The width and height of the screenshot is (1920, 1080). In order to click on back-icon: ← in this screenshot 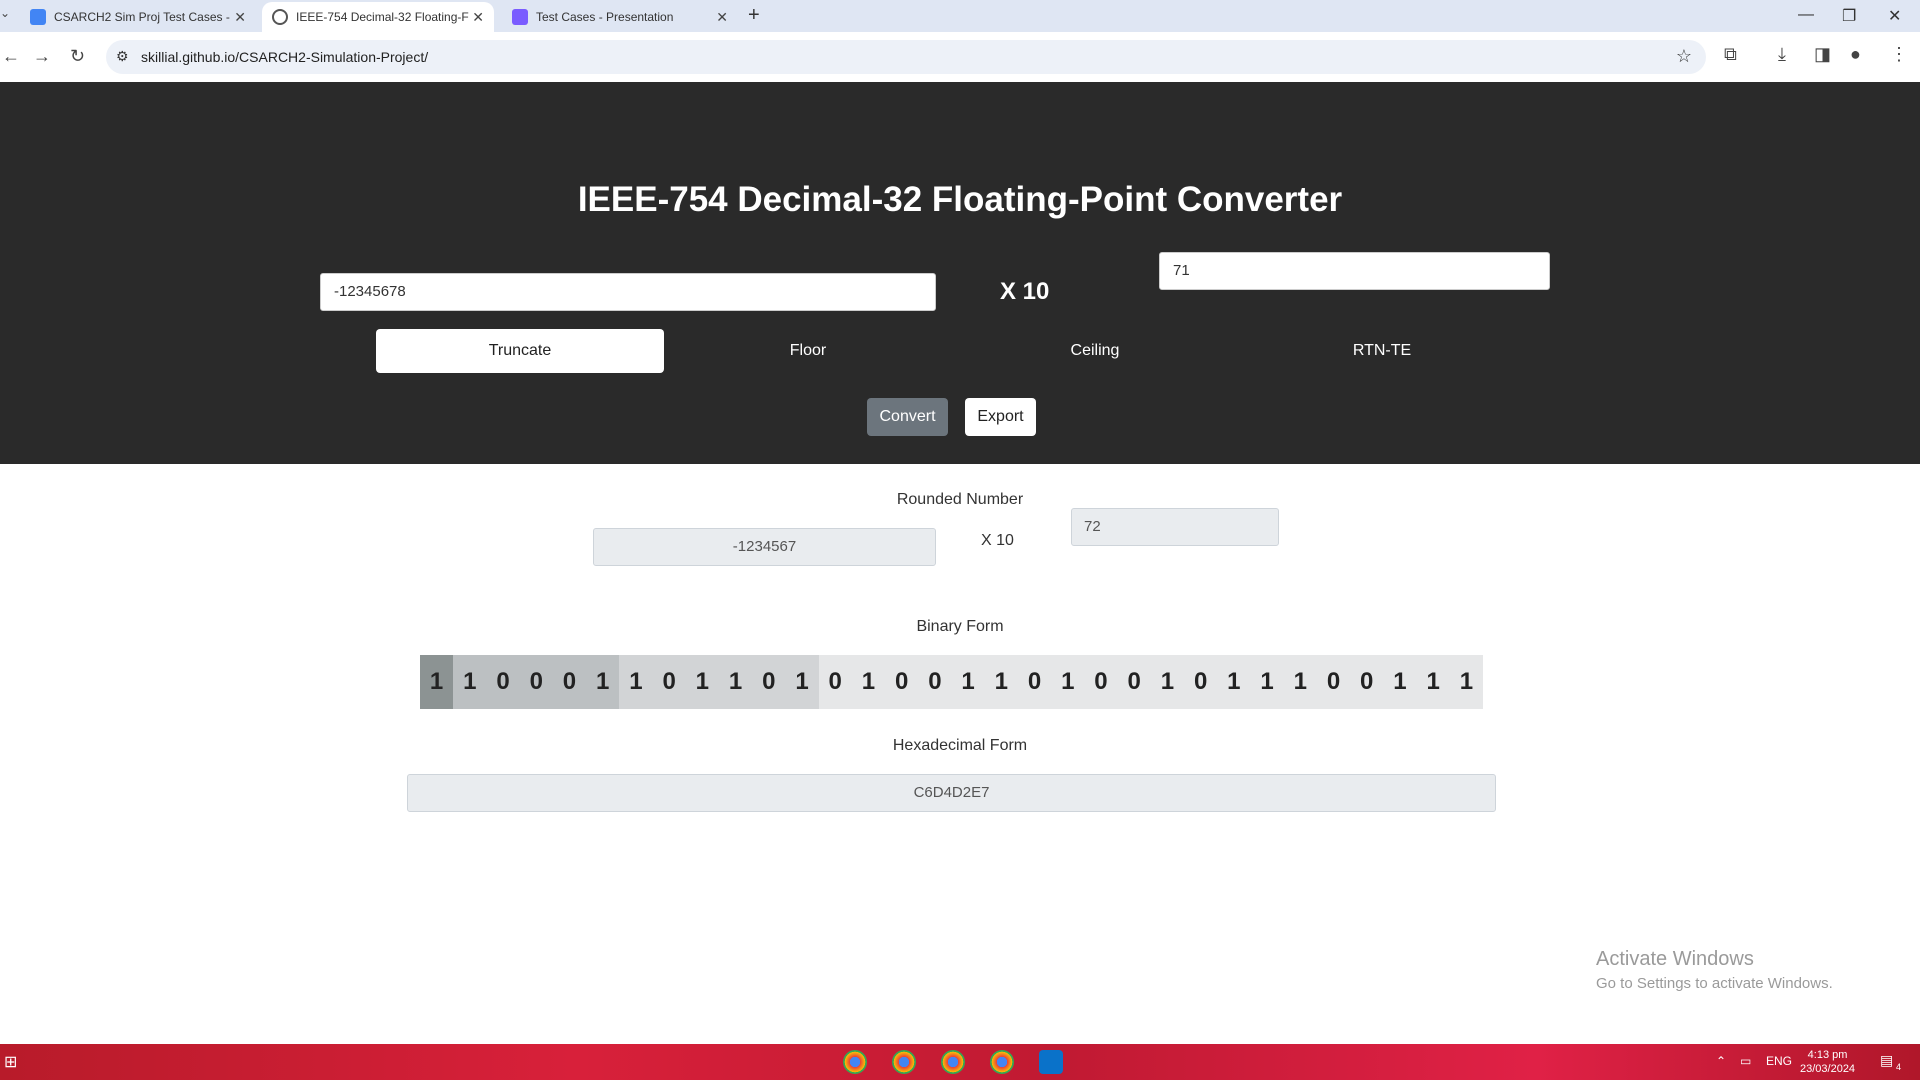, I will do `click(11, 56)`.